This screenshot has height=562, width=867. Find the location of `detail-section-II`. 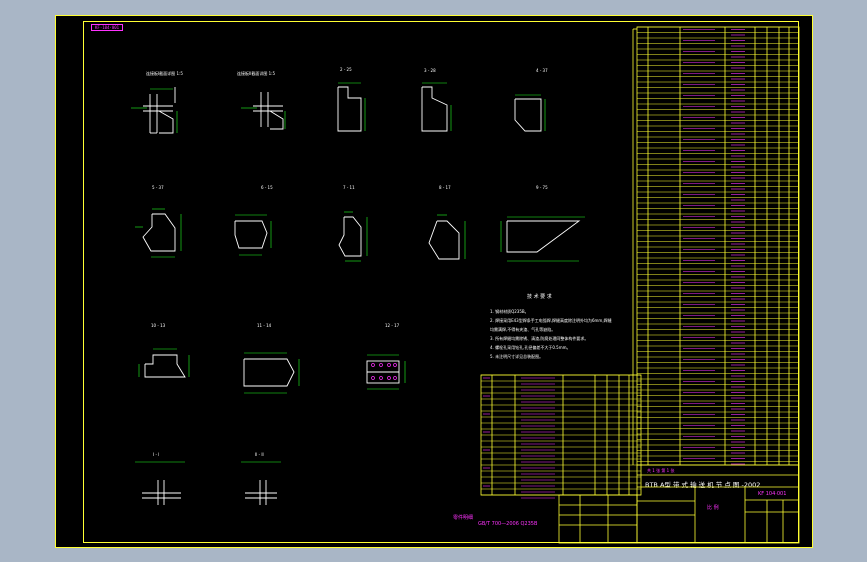

detail-section-II is located at coordinates (261, 492).